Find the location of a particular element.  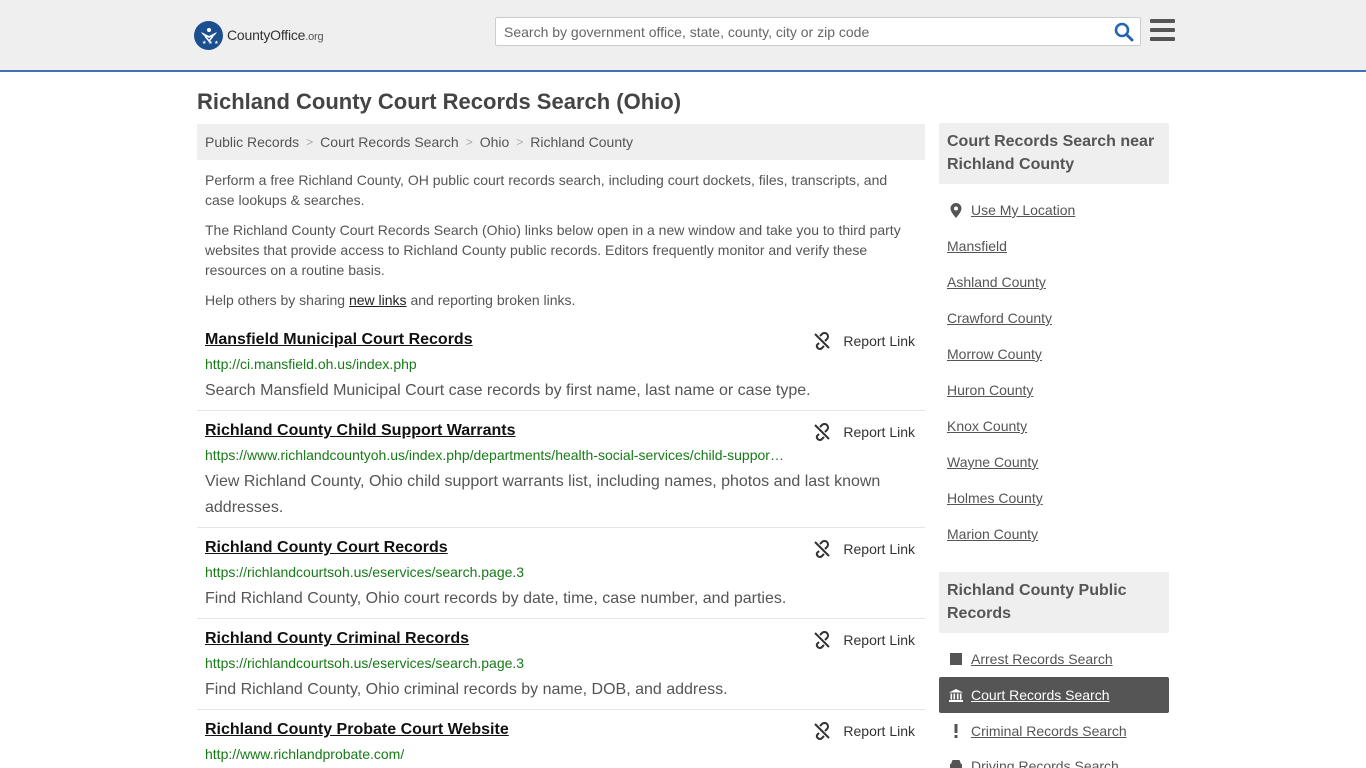

new-links-link: new links is located at coordinates (378, 300).